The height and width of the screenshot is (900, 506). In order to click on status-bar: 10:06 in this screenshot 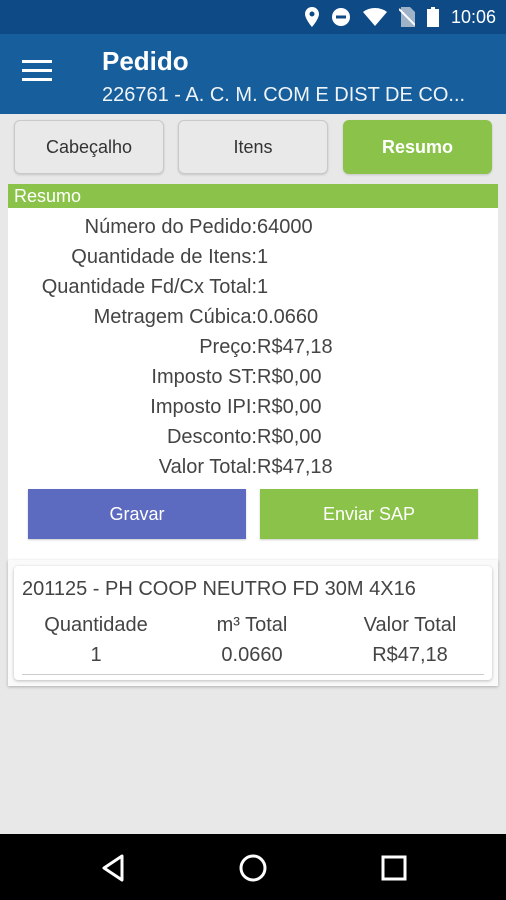, I will do `click(253, 17)`.